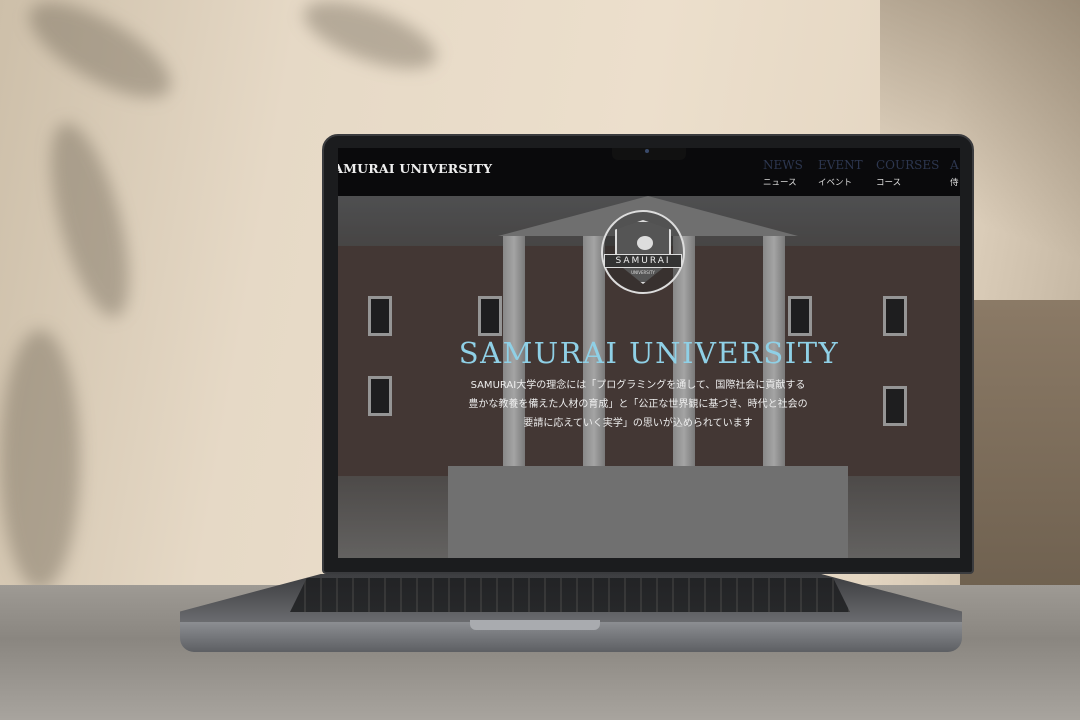 The image size is (1080, 720). I want to click on emblem-sub: UNIVERSITY, so click(643, 272).